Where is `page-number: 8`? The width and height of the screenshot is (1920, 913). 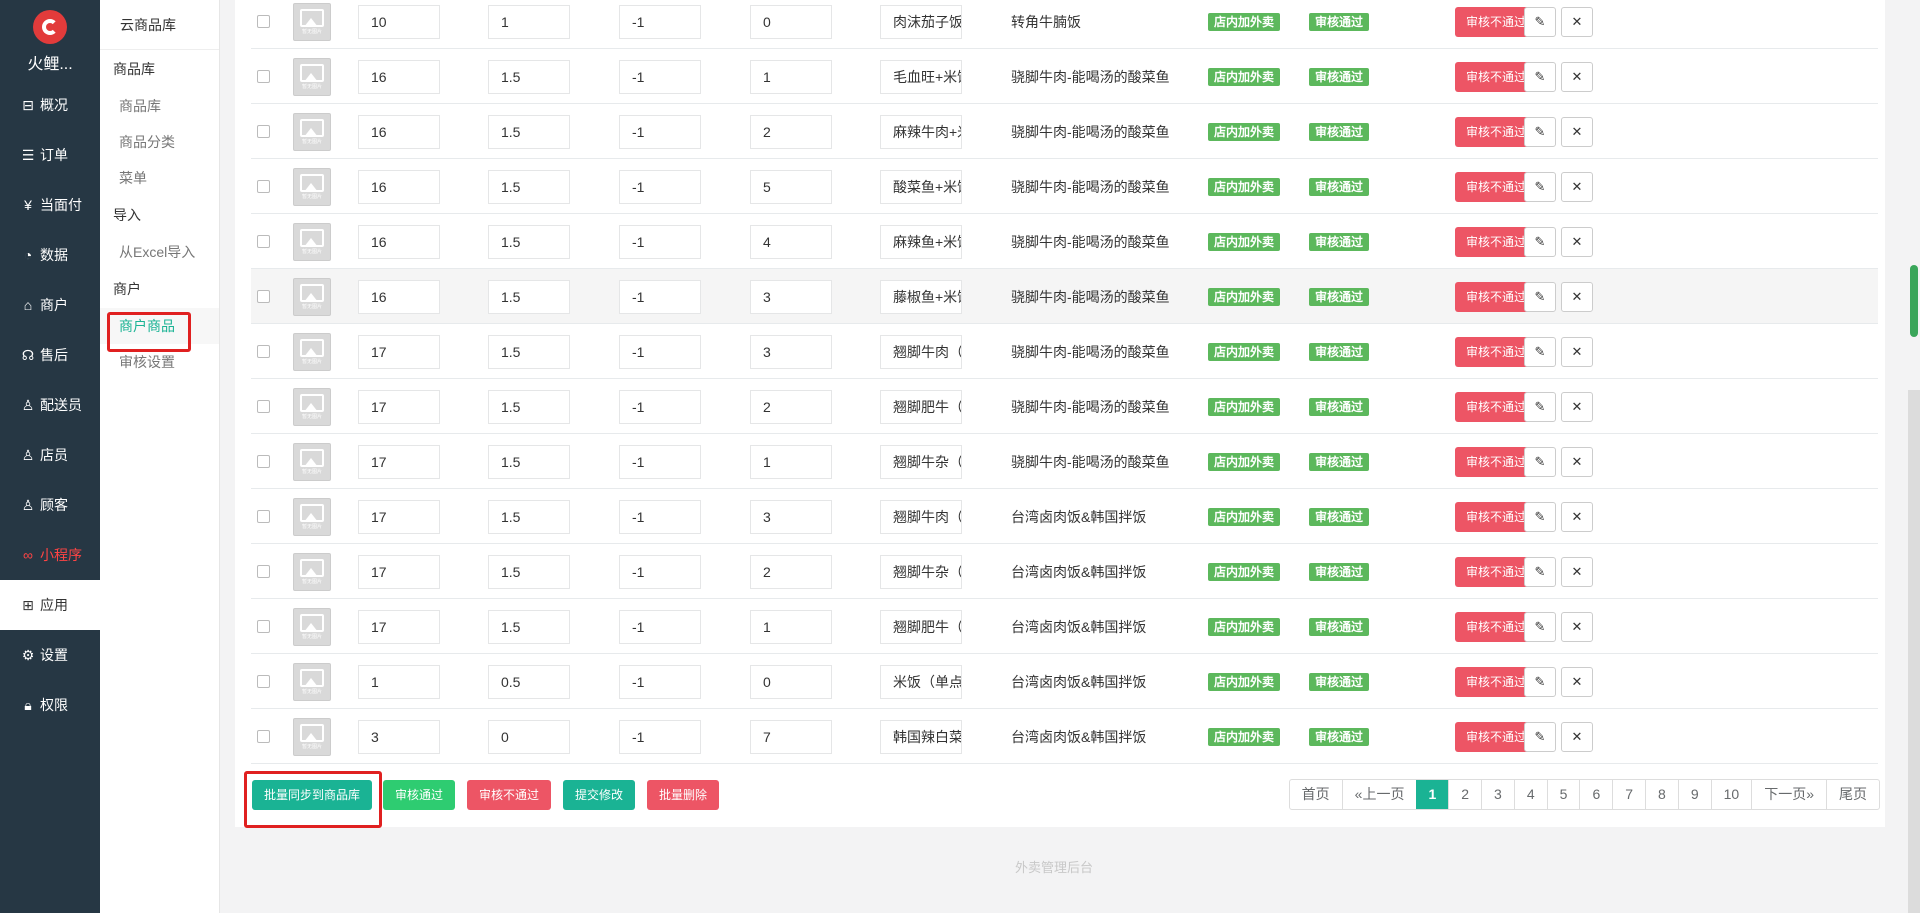
page-number: 8 is located at coordinates (1661, 794).